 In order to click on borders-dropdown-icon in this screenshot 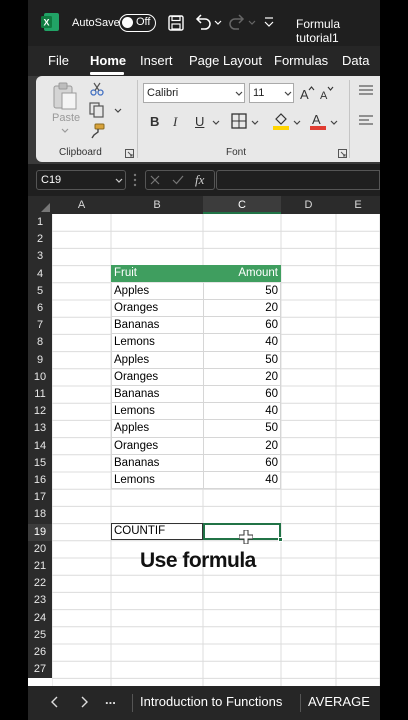, I will do `click(255, 123)`.